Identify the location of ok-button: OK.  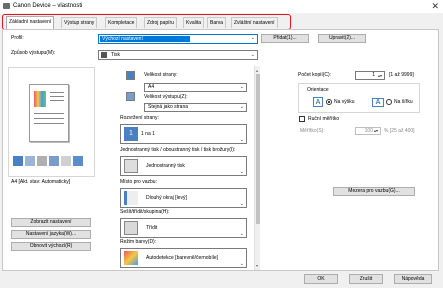
(321, 279).